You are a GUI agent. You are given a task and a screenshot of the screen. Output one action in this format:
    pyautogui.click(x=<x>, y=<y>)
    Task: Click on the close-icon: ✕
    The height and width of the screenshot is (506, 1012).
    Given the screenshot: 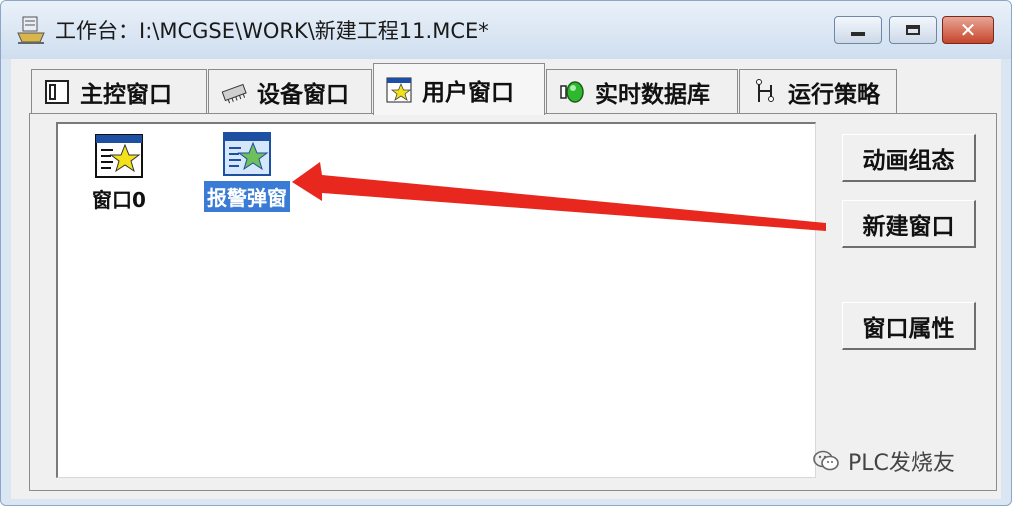 What is the action you would take?
    pyautogui.click(x=968, y=30)
    